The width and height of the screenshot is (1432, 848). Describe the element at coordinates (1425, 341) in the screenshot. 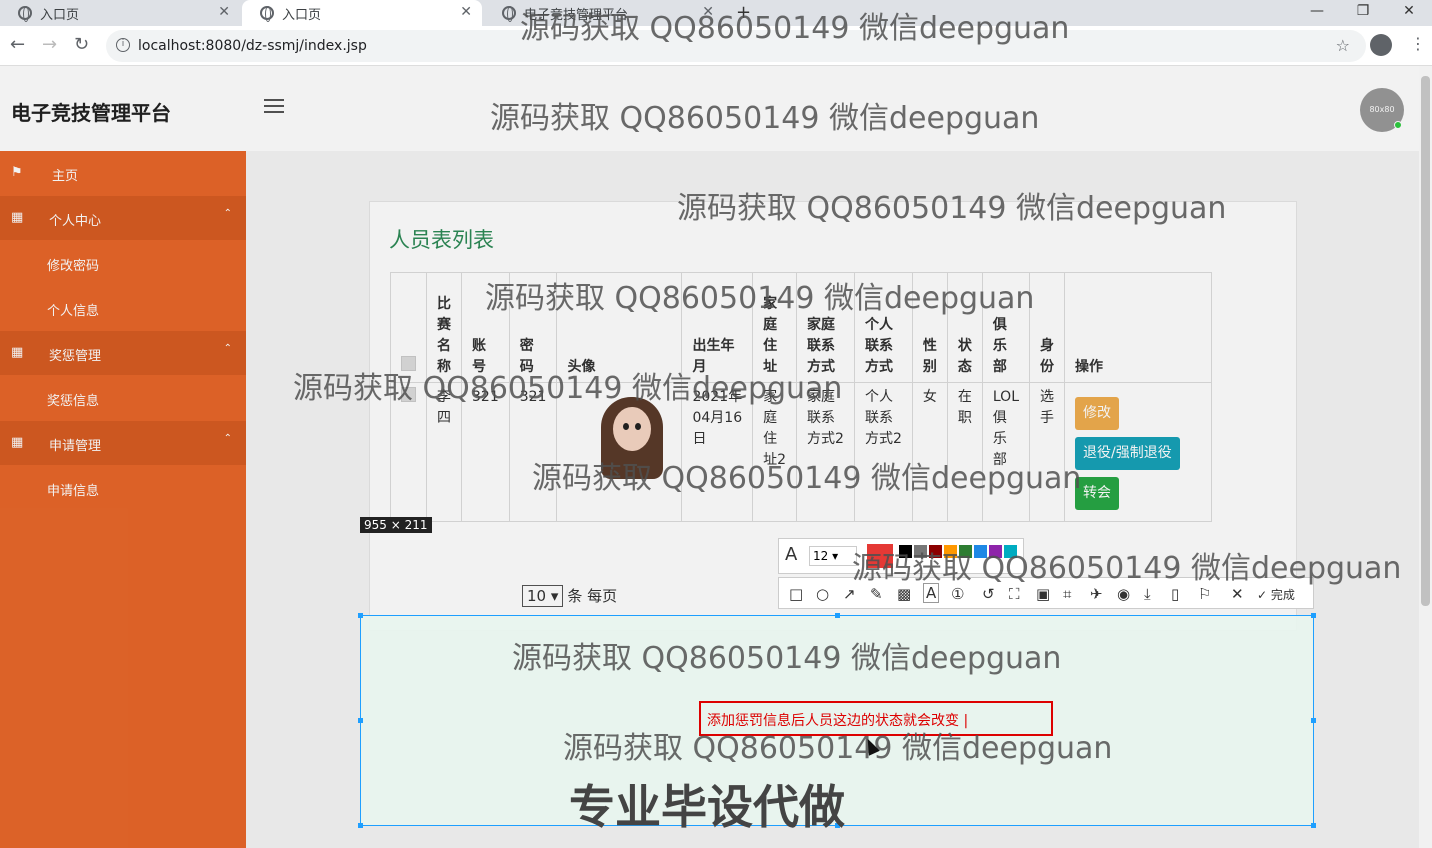

I see `scrollbar-thumb` at that location.